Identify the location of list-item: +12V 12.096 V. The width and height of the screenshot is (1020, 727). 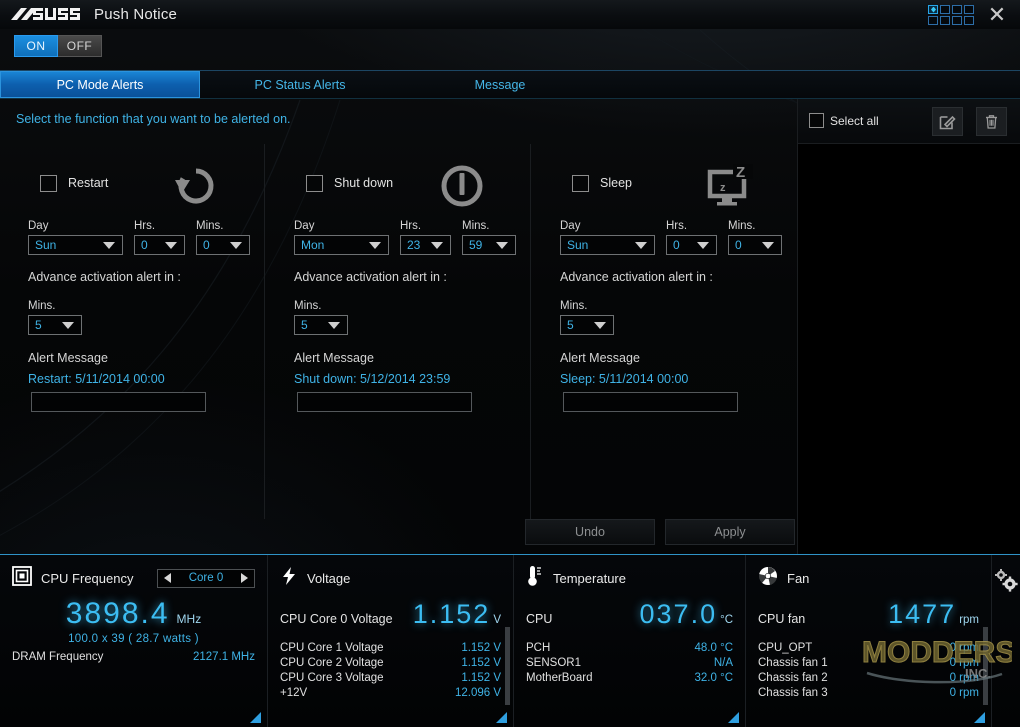
(390, 693).